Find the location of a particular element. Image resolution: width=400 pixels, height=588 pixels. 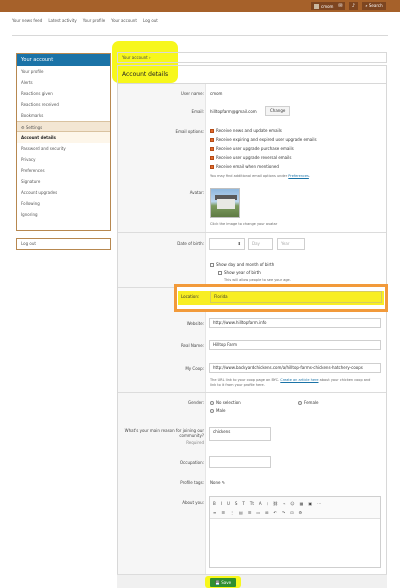

pencil-icon: ✎ is located at coordinates (223, 482).